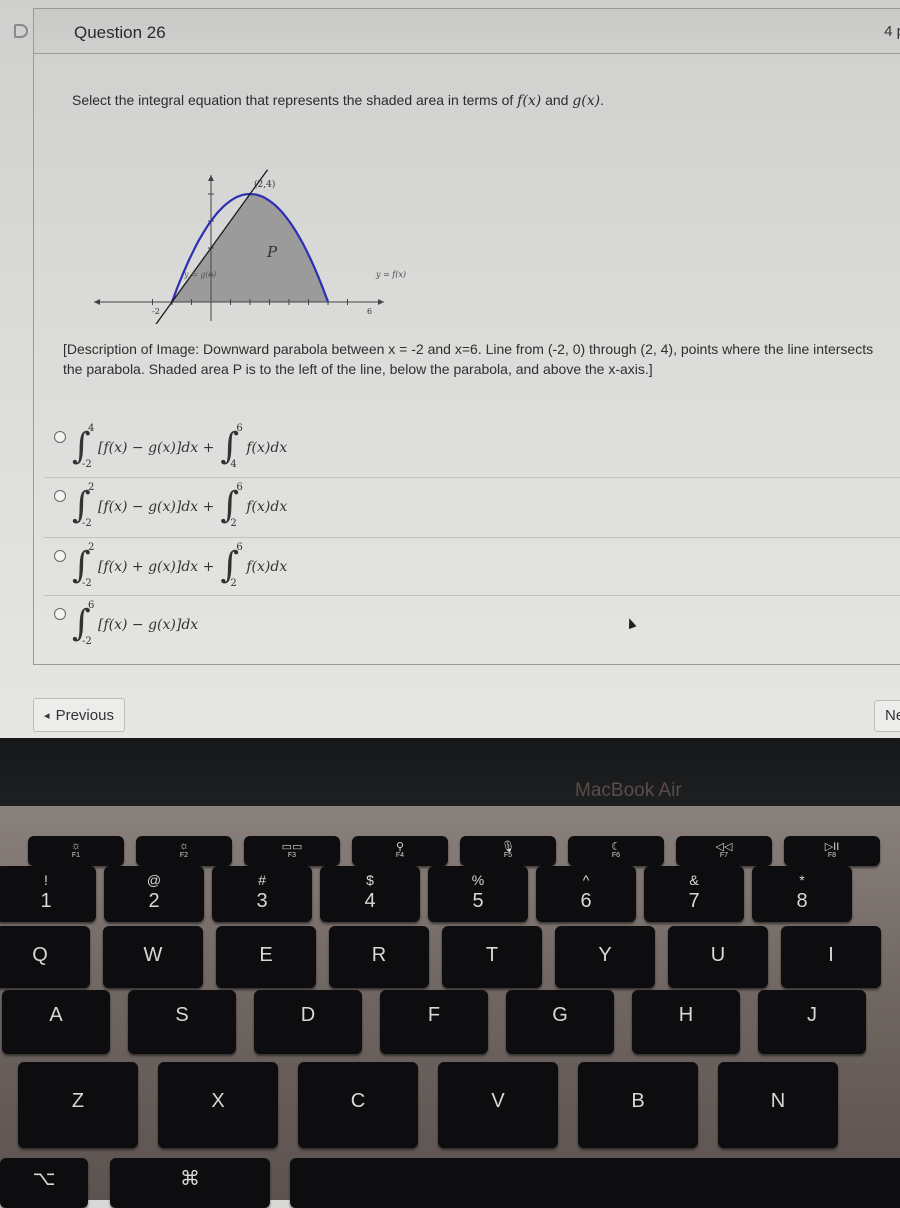 Image resolution: width=900 pixels, height=1208 pixels. Describe the element at coordinates (40, 955) in the screenshot. I see `key-label: Q` at that location.